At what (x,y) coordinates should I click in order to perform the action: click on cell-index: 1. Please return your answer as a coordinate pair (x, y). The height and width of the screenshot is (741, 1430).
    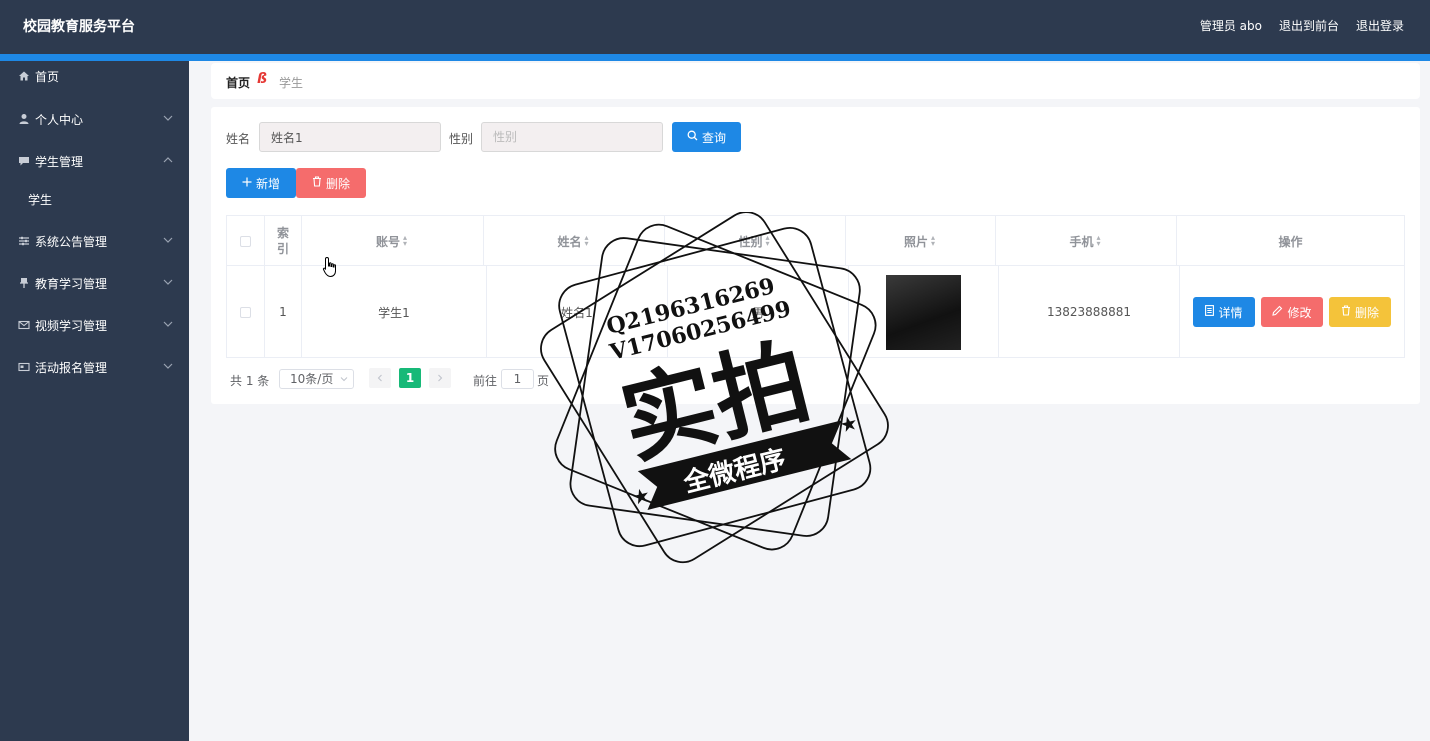
    Looking at the image, I should click on (283, 312).